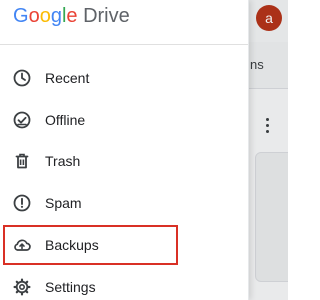  I want to click on nav-item-label: Offline, so click(65, 120).